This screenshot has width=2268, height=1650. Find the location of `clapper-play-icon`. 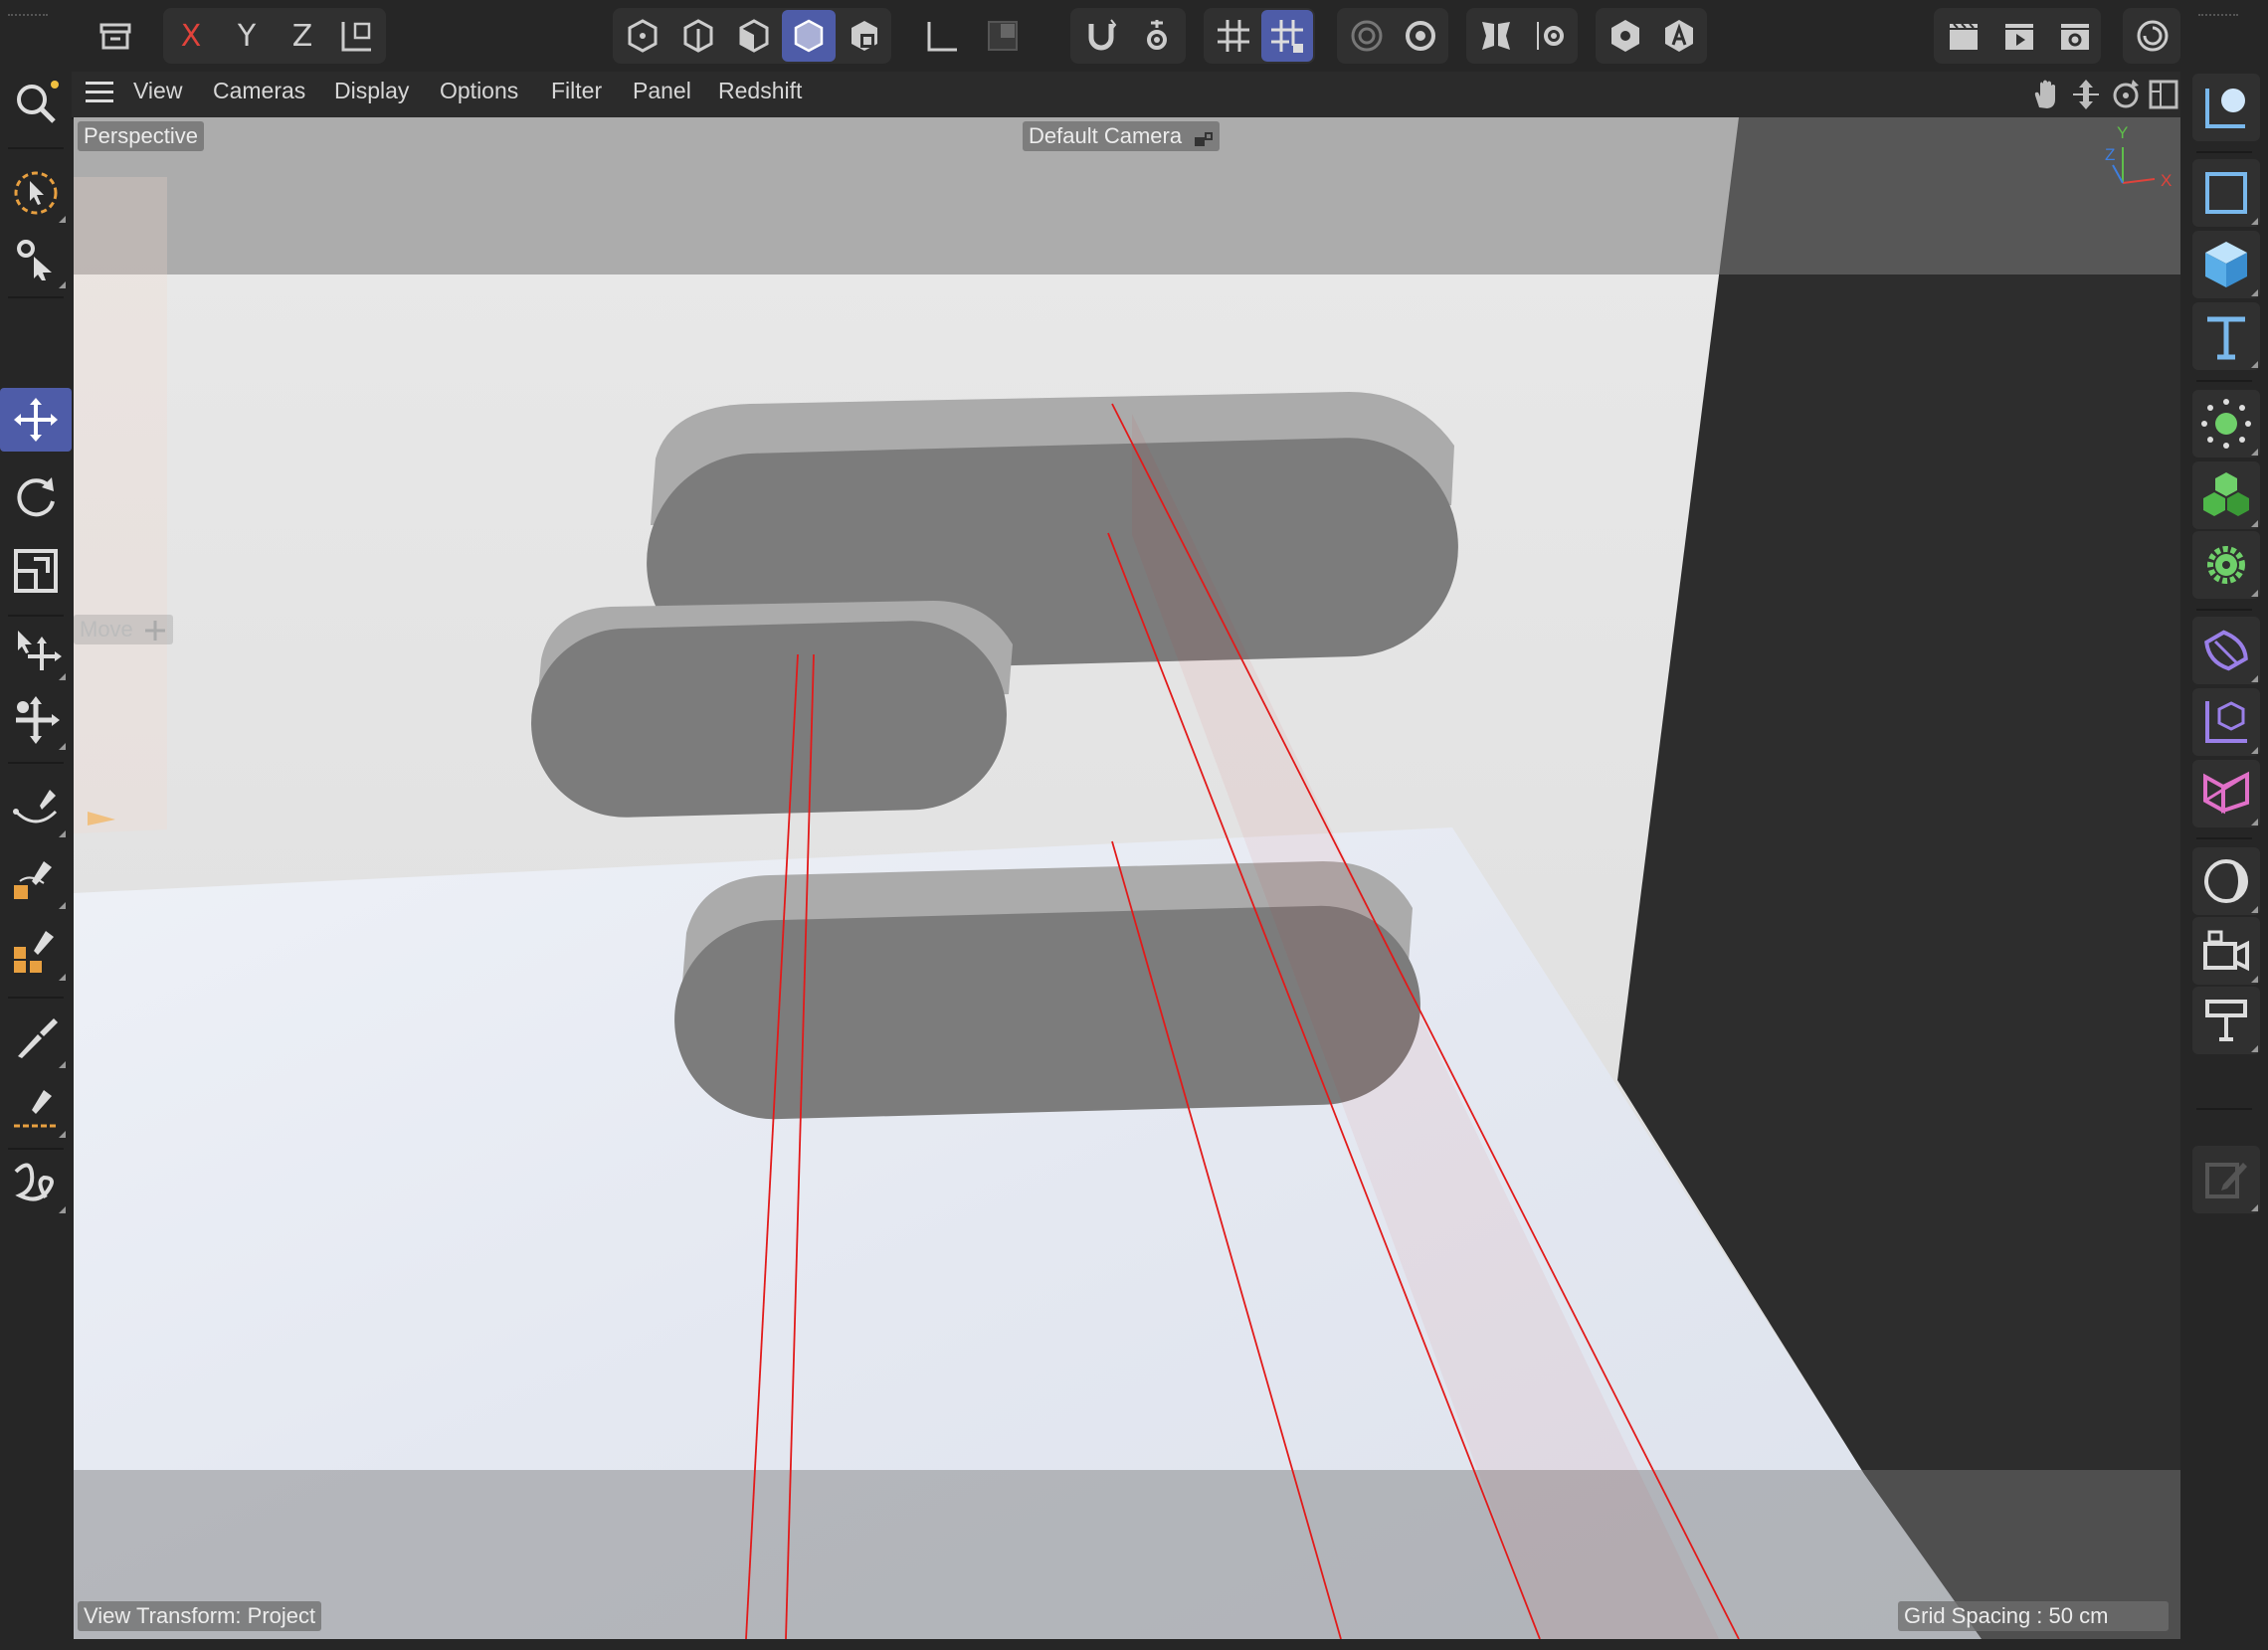

clapper-play-icon is located at coordinates (2019, 37).